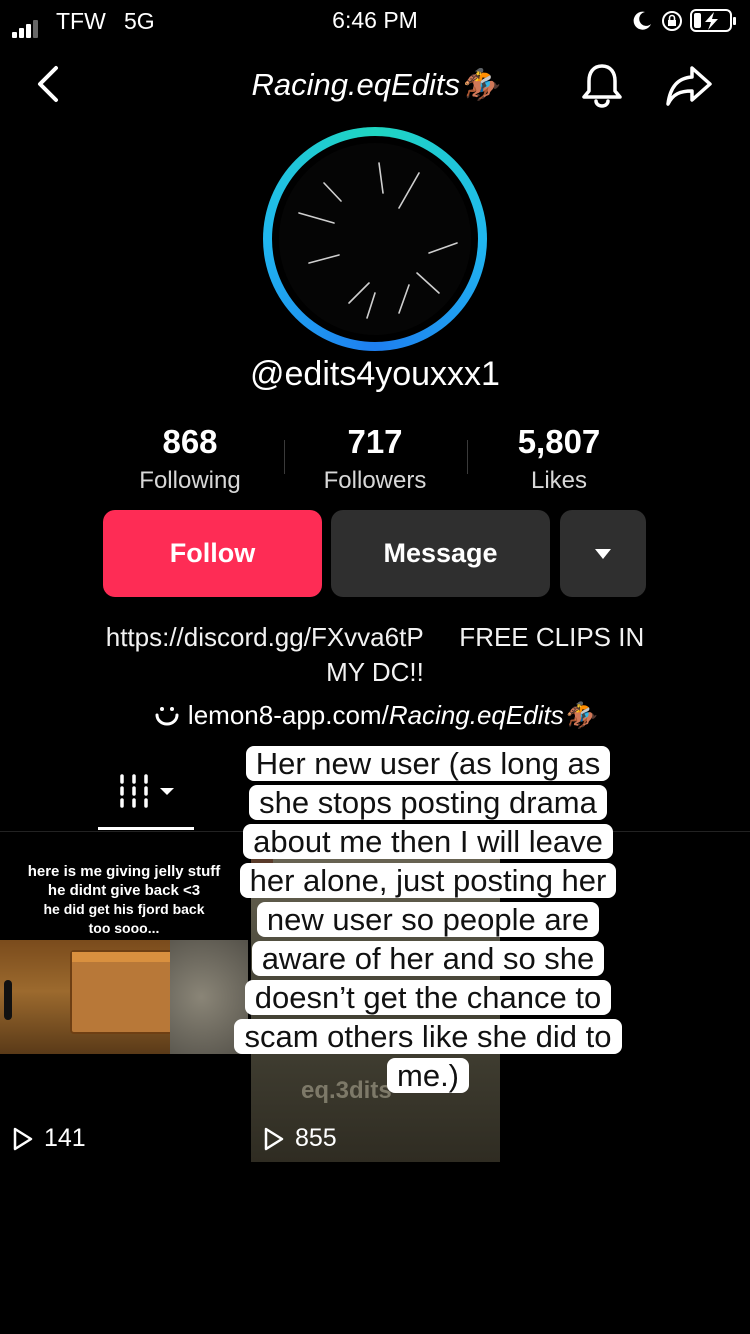 This screenshot has width=750, height=1334. Describe the element at coordinates (190, 481) in the screenshot. I see `following-label: Following` at that location.